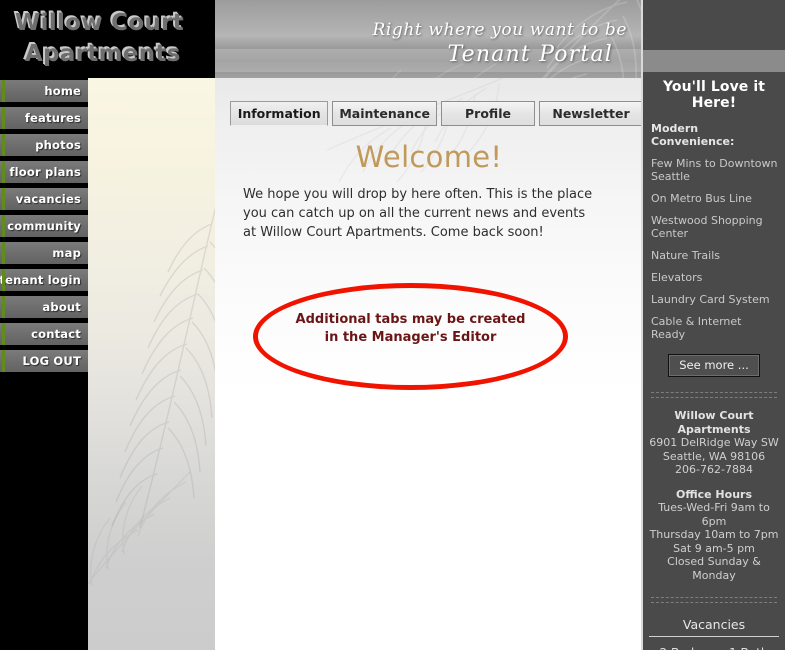 The image size is (785, 650). What do you see at coordinates (410, 319) in the screenshot?
I see `annotation-line-1: Additional tabs may be created` at bounding box center [410, 319].